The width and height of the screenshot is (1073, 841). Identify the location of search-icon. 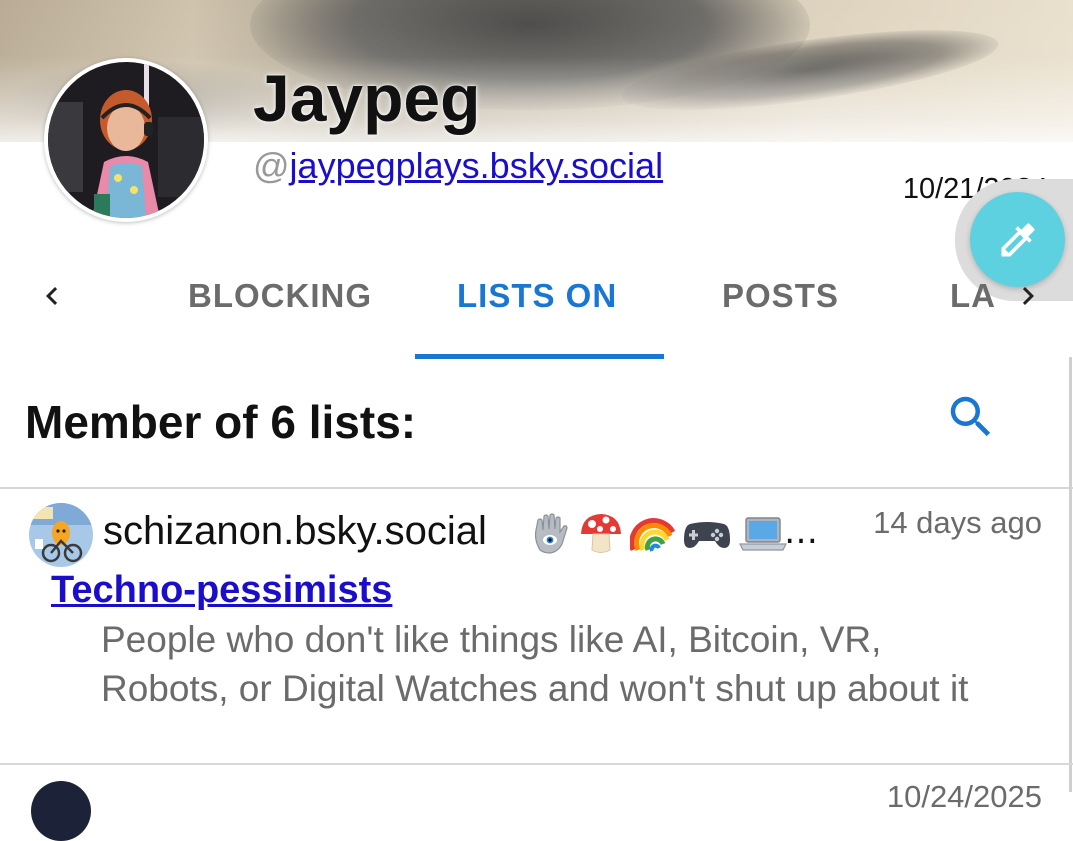
(970, 416).